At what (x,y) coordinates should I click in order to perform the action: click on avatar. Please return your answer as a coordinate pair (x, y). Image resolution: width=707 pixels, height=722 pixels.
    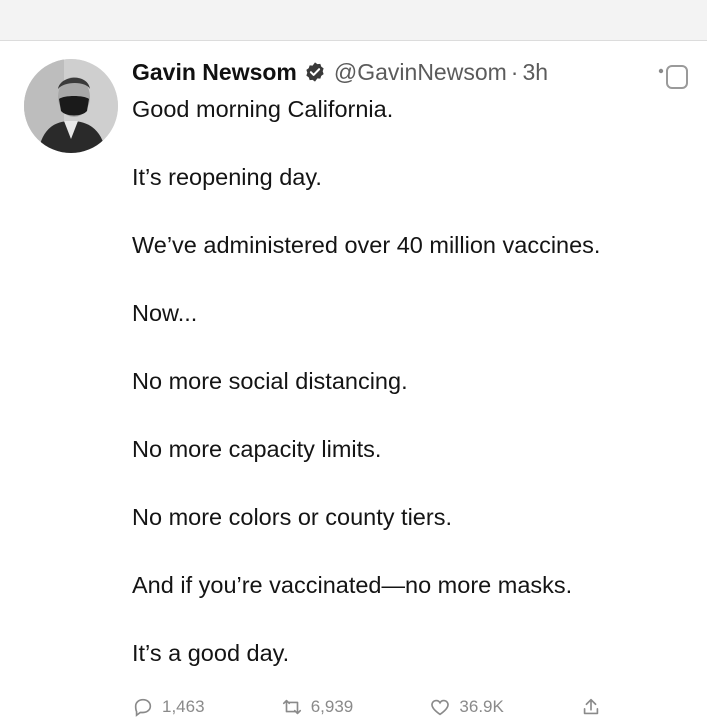
    Looking at the image, I should click on (71, 106).